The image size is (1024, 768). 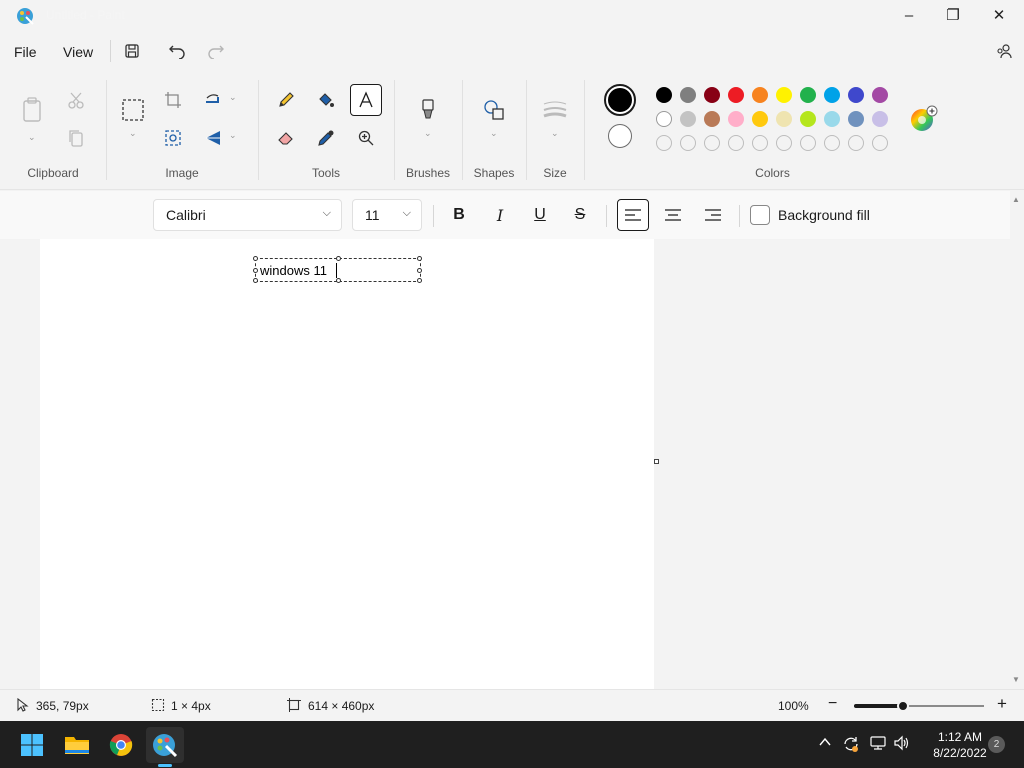 I want to click on show-hidden-icons-button, so click(x=825, y=743).